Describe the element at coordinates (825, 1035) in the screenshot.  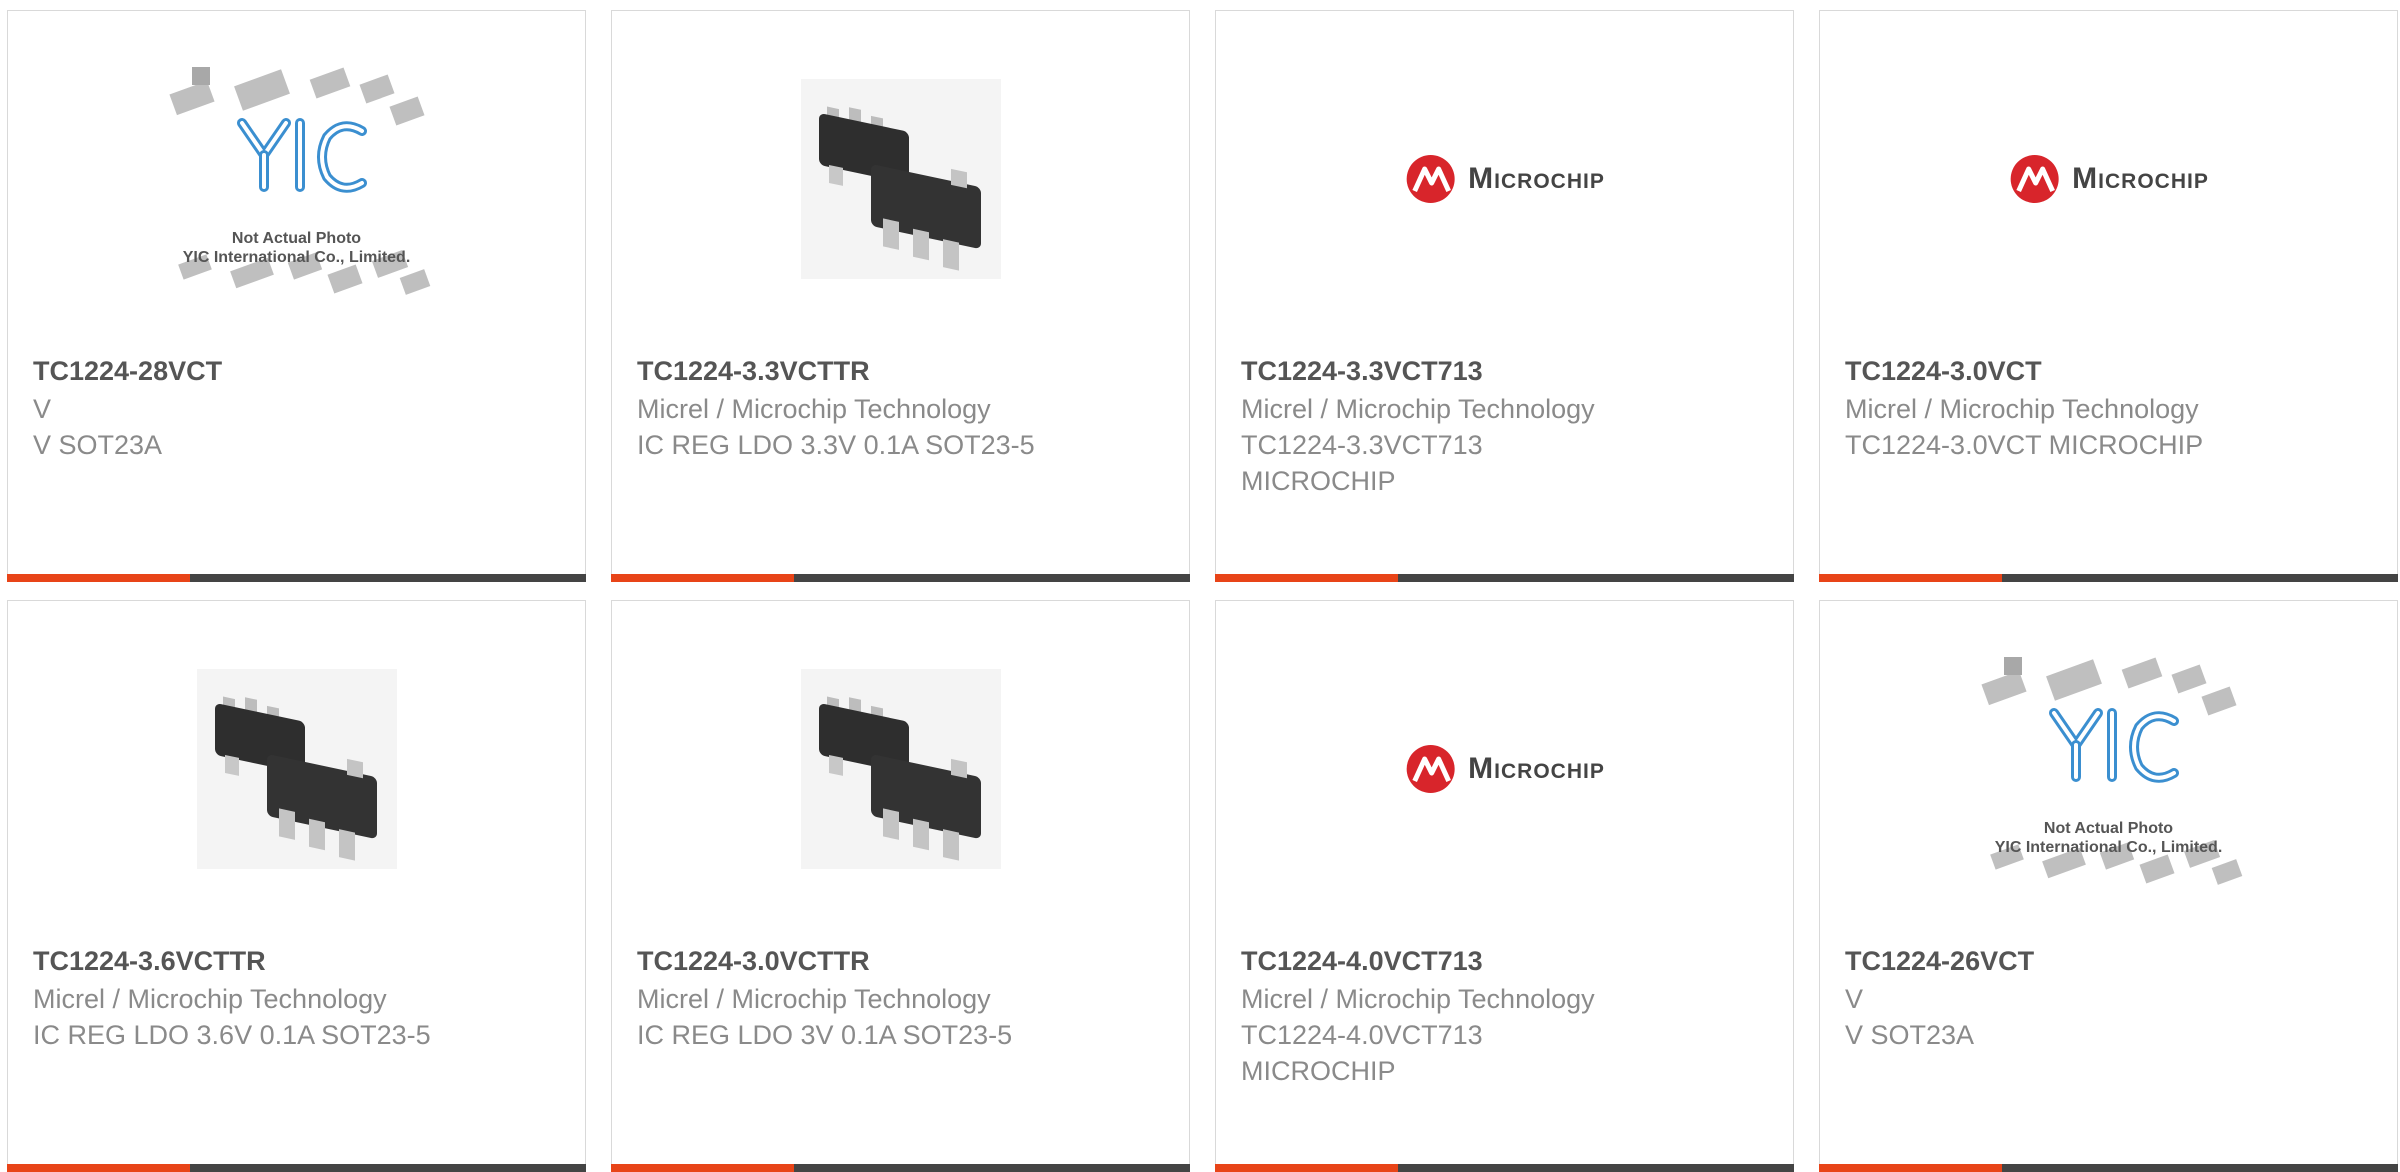
I see `product-description: IC REG LDO 3V 0.1A SOT23-5` at that location.